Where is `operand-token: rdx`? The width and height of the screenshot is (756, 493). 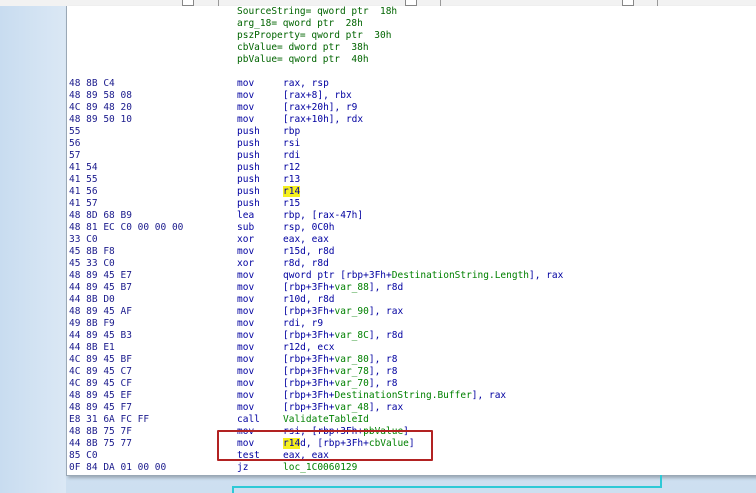 operand-token: rdx is located at coordinates (354, 119).